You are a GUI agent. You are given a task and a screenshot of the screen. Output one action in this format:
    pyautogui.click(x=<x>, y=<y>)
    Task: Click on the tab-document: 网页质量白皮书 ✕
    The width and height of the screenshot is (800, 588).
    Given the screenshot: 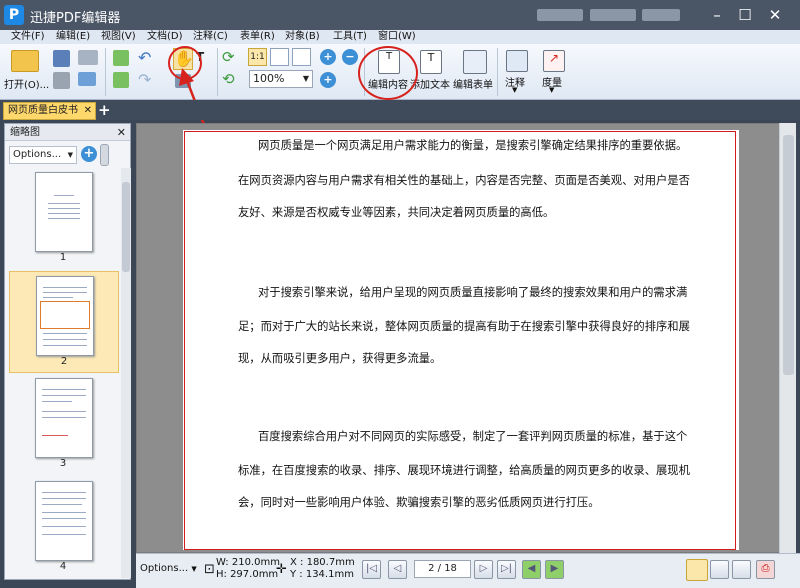 What is the action you would take?
    pyautogui.click(x=49, y=111)
    